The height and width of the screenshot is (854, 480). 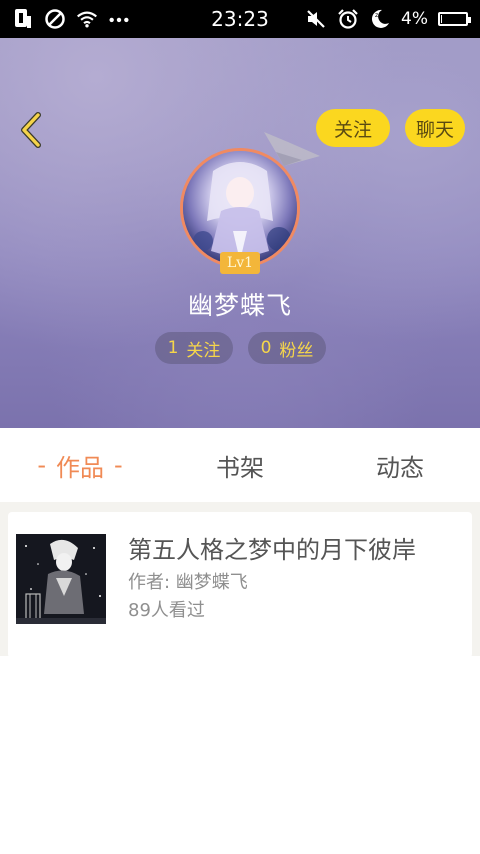 I want to click on battery-icon, so click(x=454, y=19).